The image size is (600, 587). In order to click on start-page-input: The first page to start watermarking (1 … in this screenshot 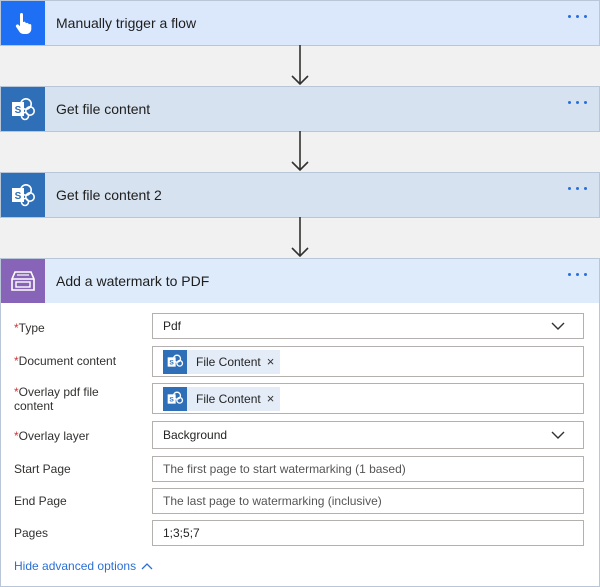, I will do `click(368, 469)`.